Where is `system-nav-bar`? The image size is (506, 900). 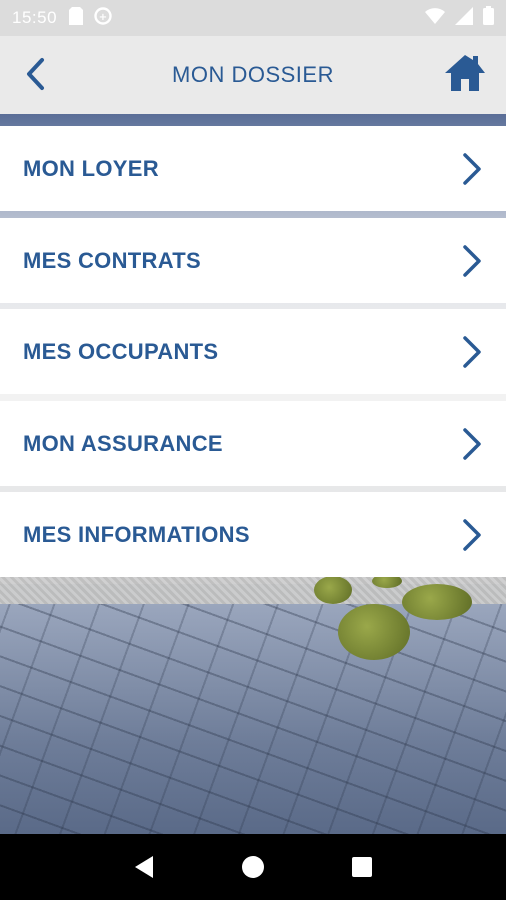 system-nav-bar is located at coordinates (253, 867).